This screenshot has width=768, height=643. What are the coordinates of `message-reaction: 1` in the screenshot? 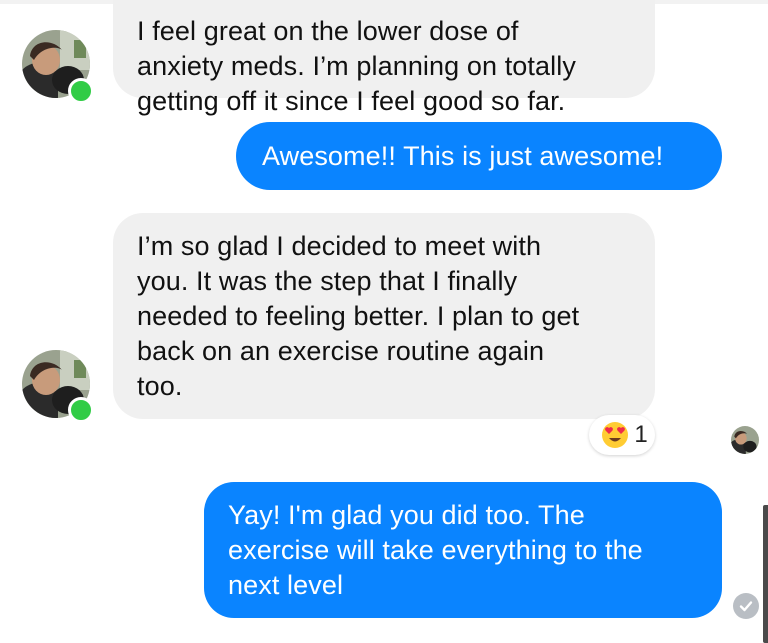 It's located at (622, 435).